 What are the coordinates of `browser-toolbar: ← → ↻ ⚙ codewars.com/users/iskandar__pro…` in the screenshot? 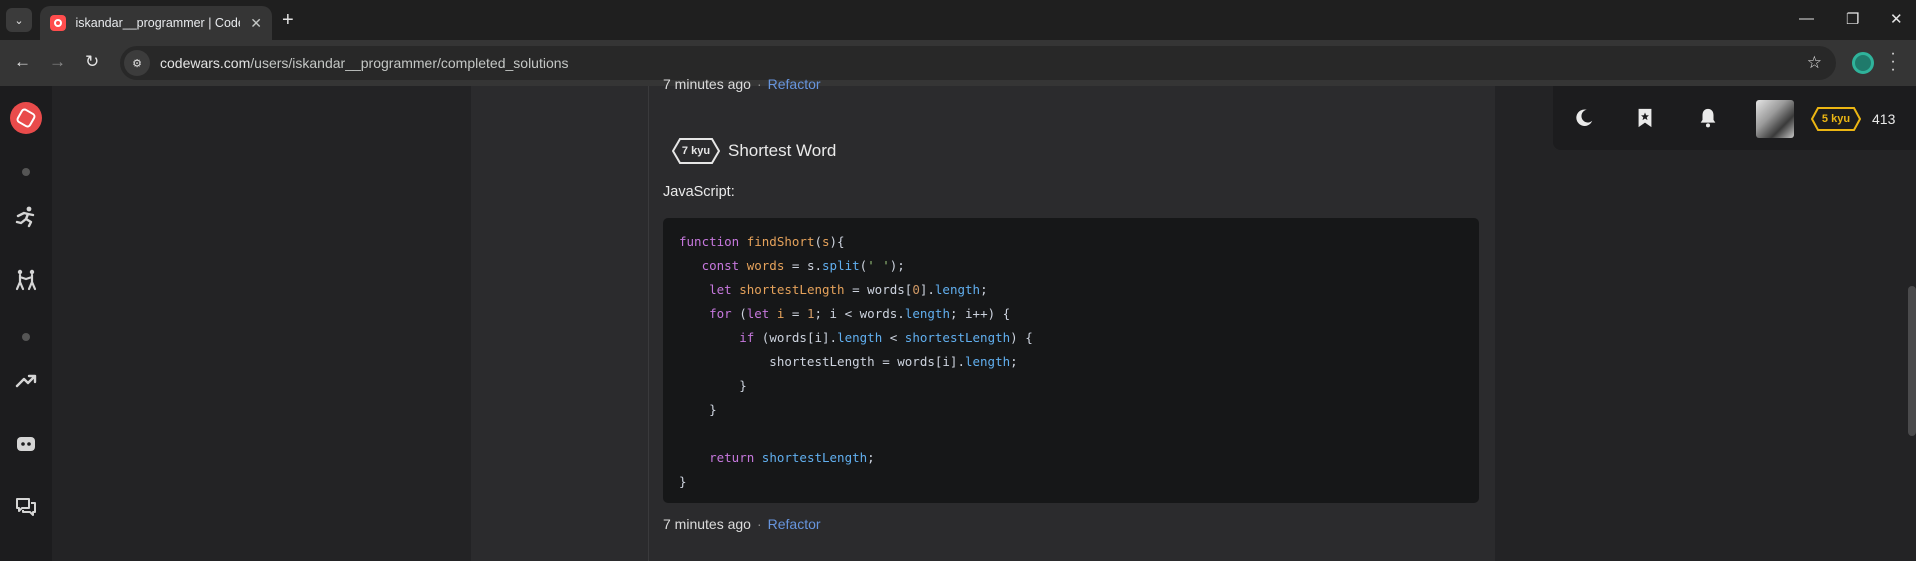 It's located at (958, 63).